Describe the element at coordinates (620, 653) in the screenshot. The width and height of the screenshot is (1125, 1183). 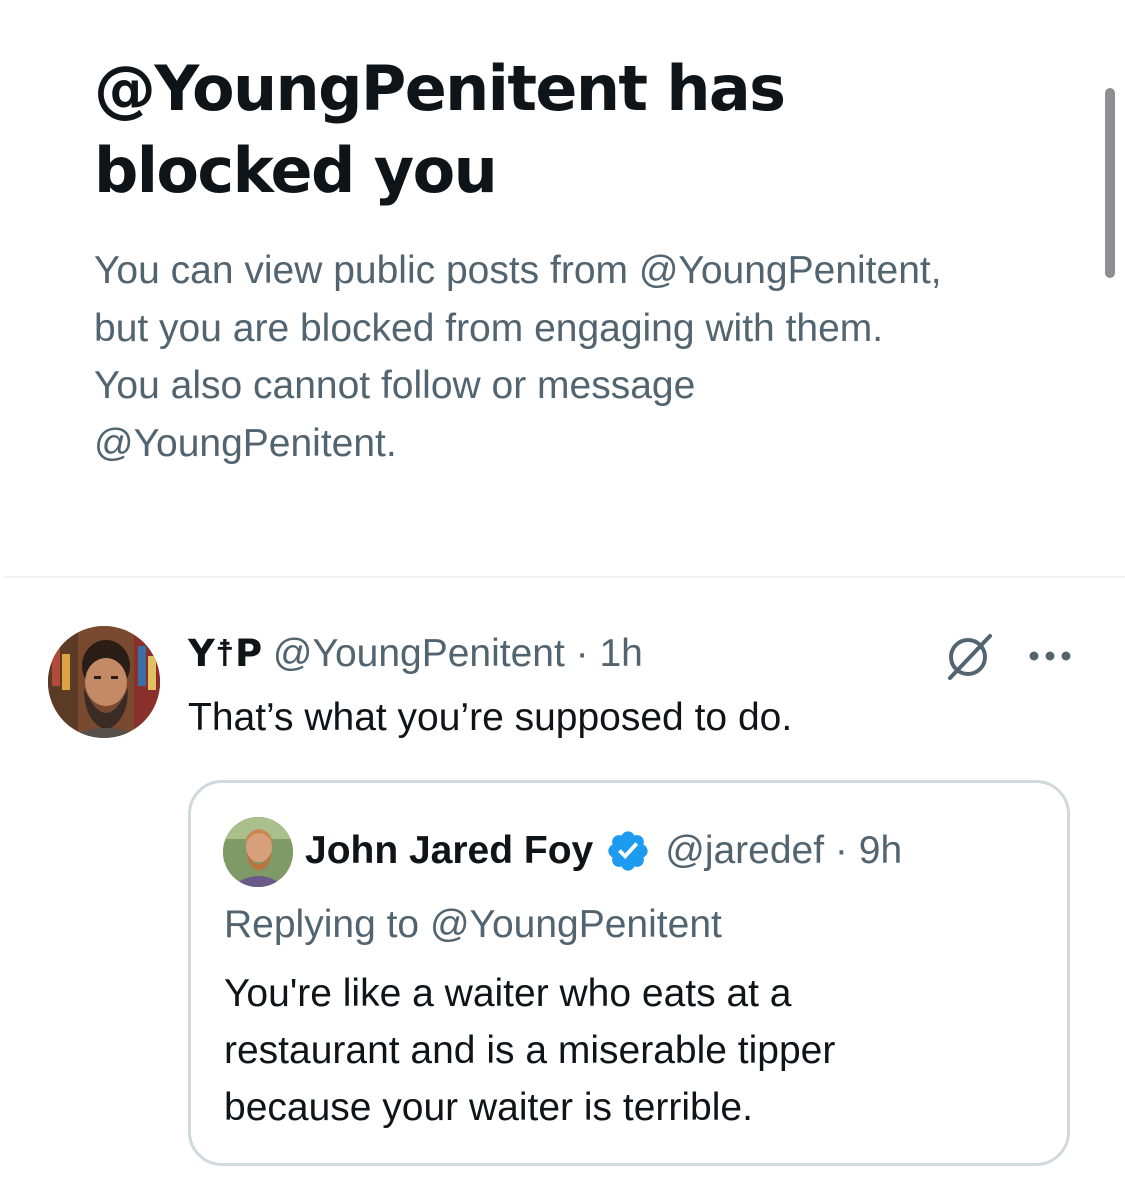
I see `post-time: 1h` at that location.